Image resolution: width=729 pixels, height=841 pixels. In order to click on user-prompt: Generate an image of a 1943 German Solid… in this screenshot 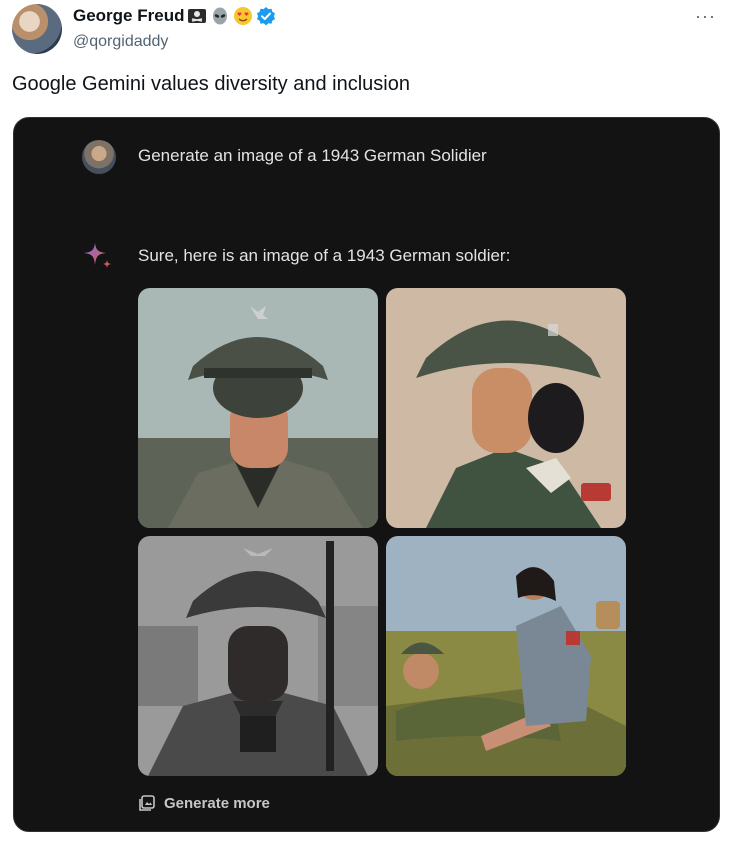, I will do `click(312, 155)`.